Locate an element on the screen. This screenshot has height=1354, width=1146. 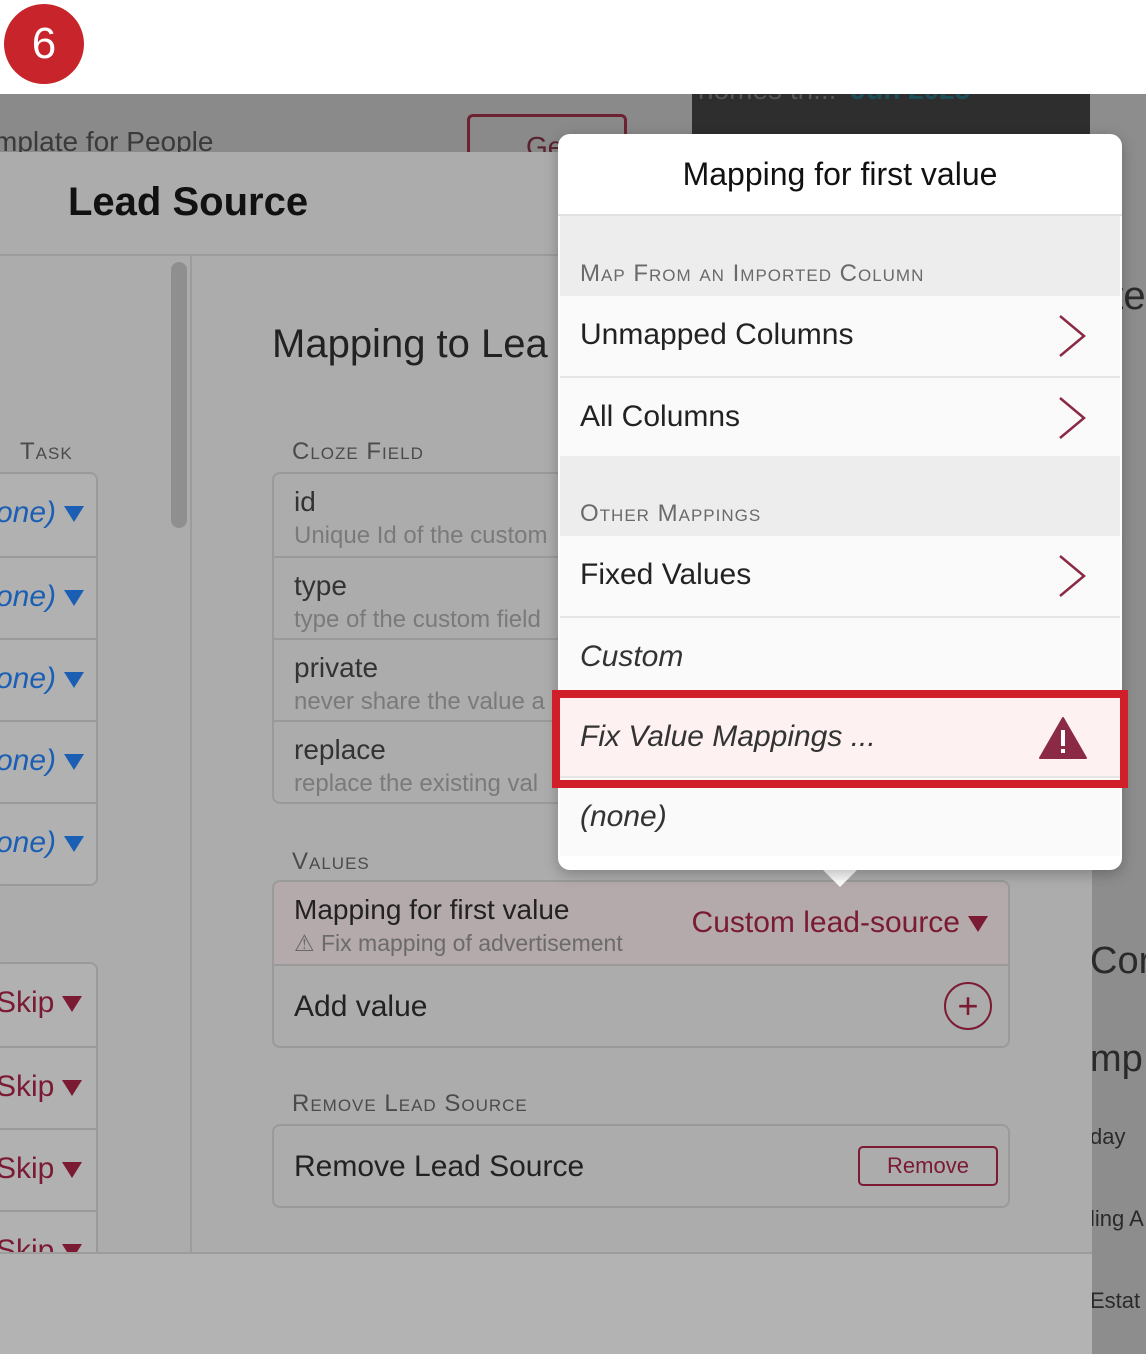
step-badge: 6 is located at coordinates (44, 44).